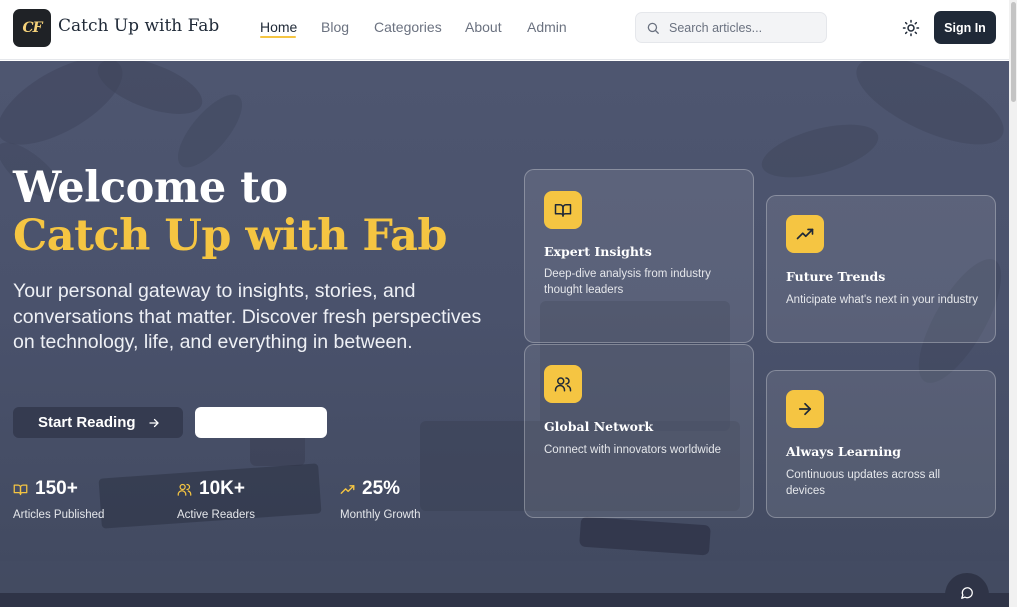  Describe the element at coordinates (381, 488) in the screenshot. I see `stat-value: 25%` at that location.